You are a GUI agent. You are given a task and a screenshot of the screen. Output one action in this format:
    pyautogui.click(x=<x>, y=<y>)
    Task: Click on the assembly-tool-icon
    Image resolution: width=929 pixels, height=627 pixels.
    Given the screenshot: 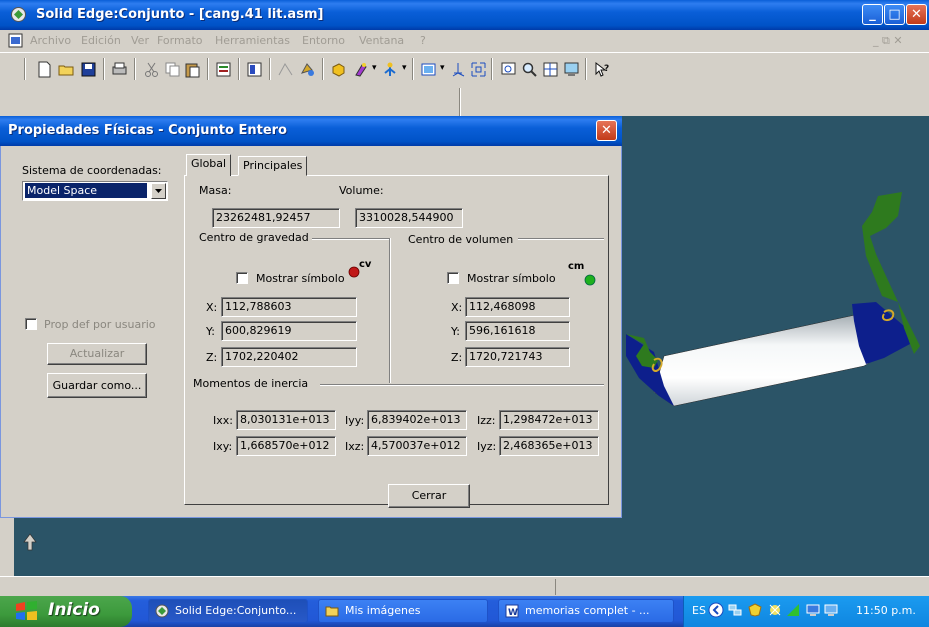 What is the action you would take?
    pyautogui.click(x=285, y=69)
    